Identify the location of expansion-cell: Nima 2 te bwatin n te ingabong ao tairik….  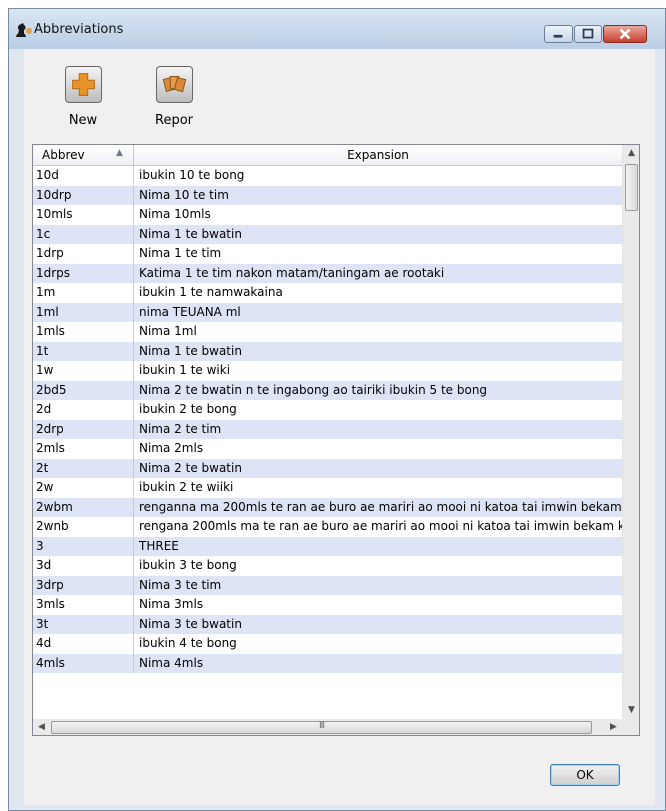
(313, 389).